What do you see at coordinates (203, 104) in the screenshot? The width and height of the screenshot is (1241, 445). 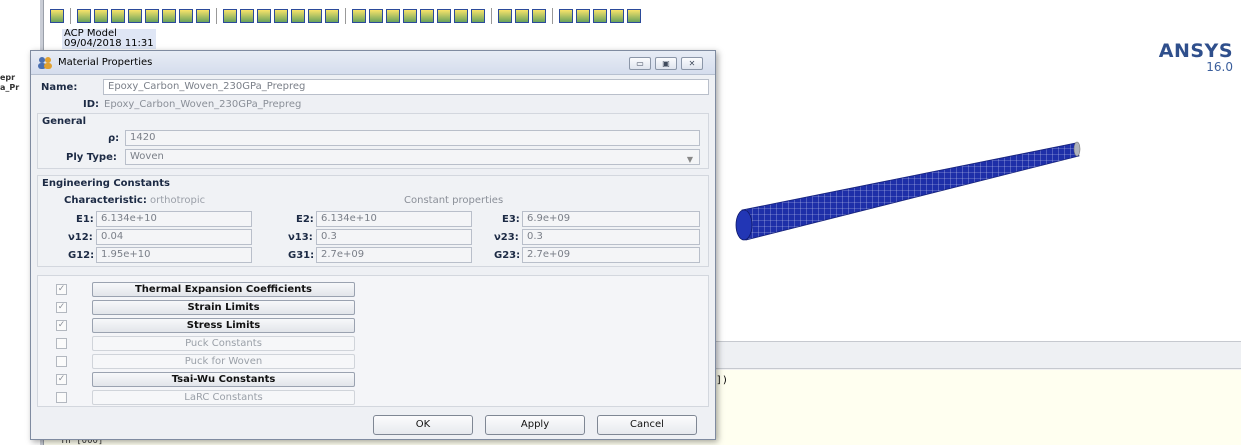 I see `id-value: Epoxy_Carbon_Woven_230GPa_Prepreg` at bounding box center [203, 104].